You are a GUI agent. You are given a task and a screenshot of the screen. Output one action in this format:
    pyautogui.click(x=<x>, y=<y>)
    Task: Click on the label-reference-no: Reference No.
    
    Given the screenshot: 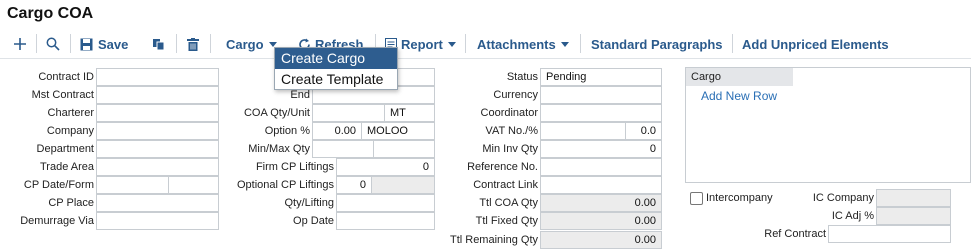 What is the action you would take?
    pyautogui.click(x=502, y=167)
    